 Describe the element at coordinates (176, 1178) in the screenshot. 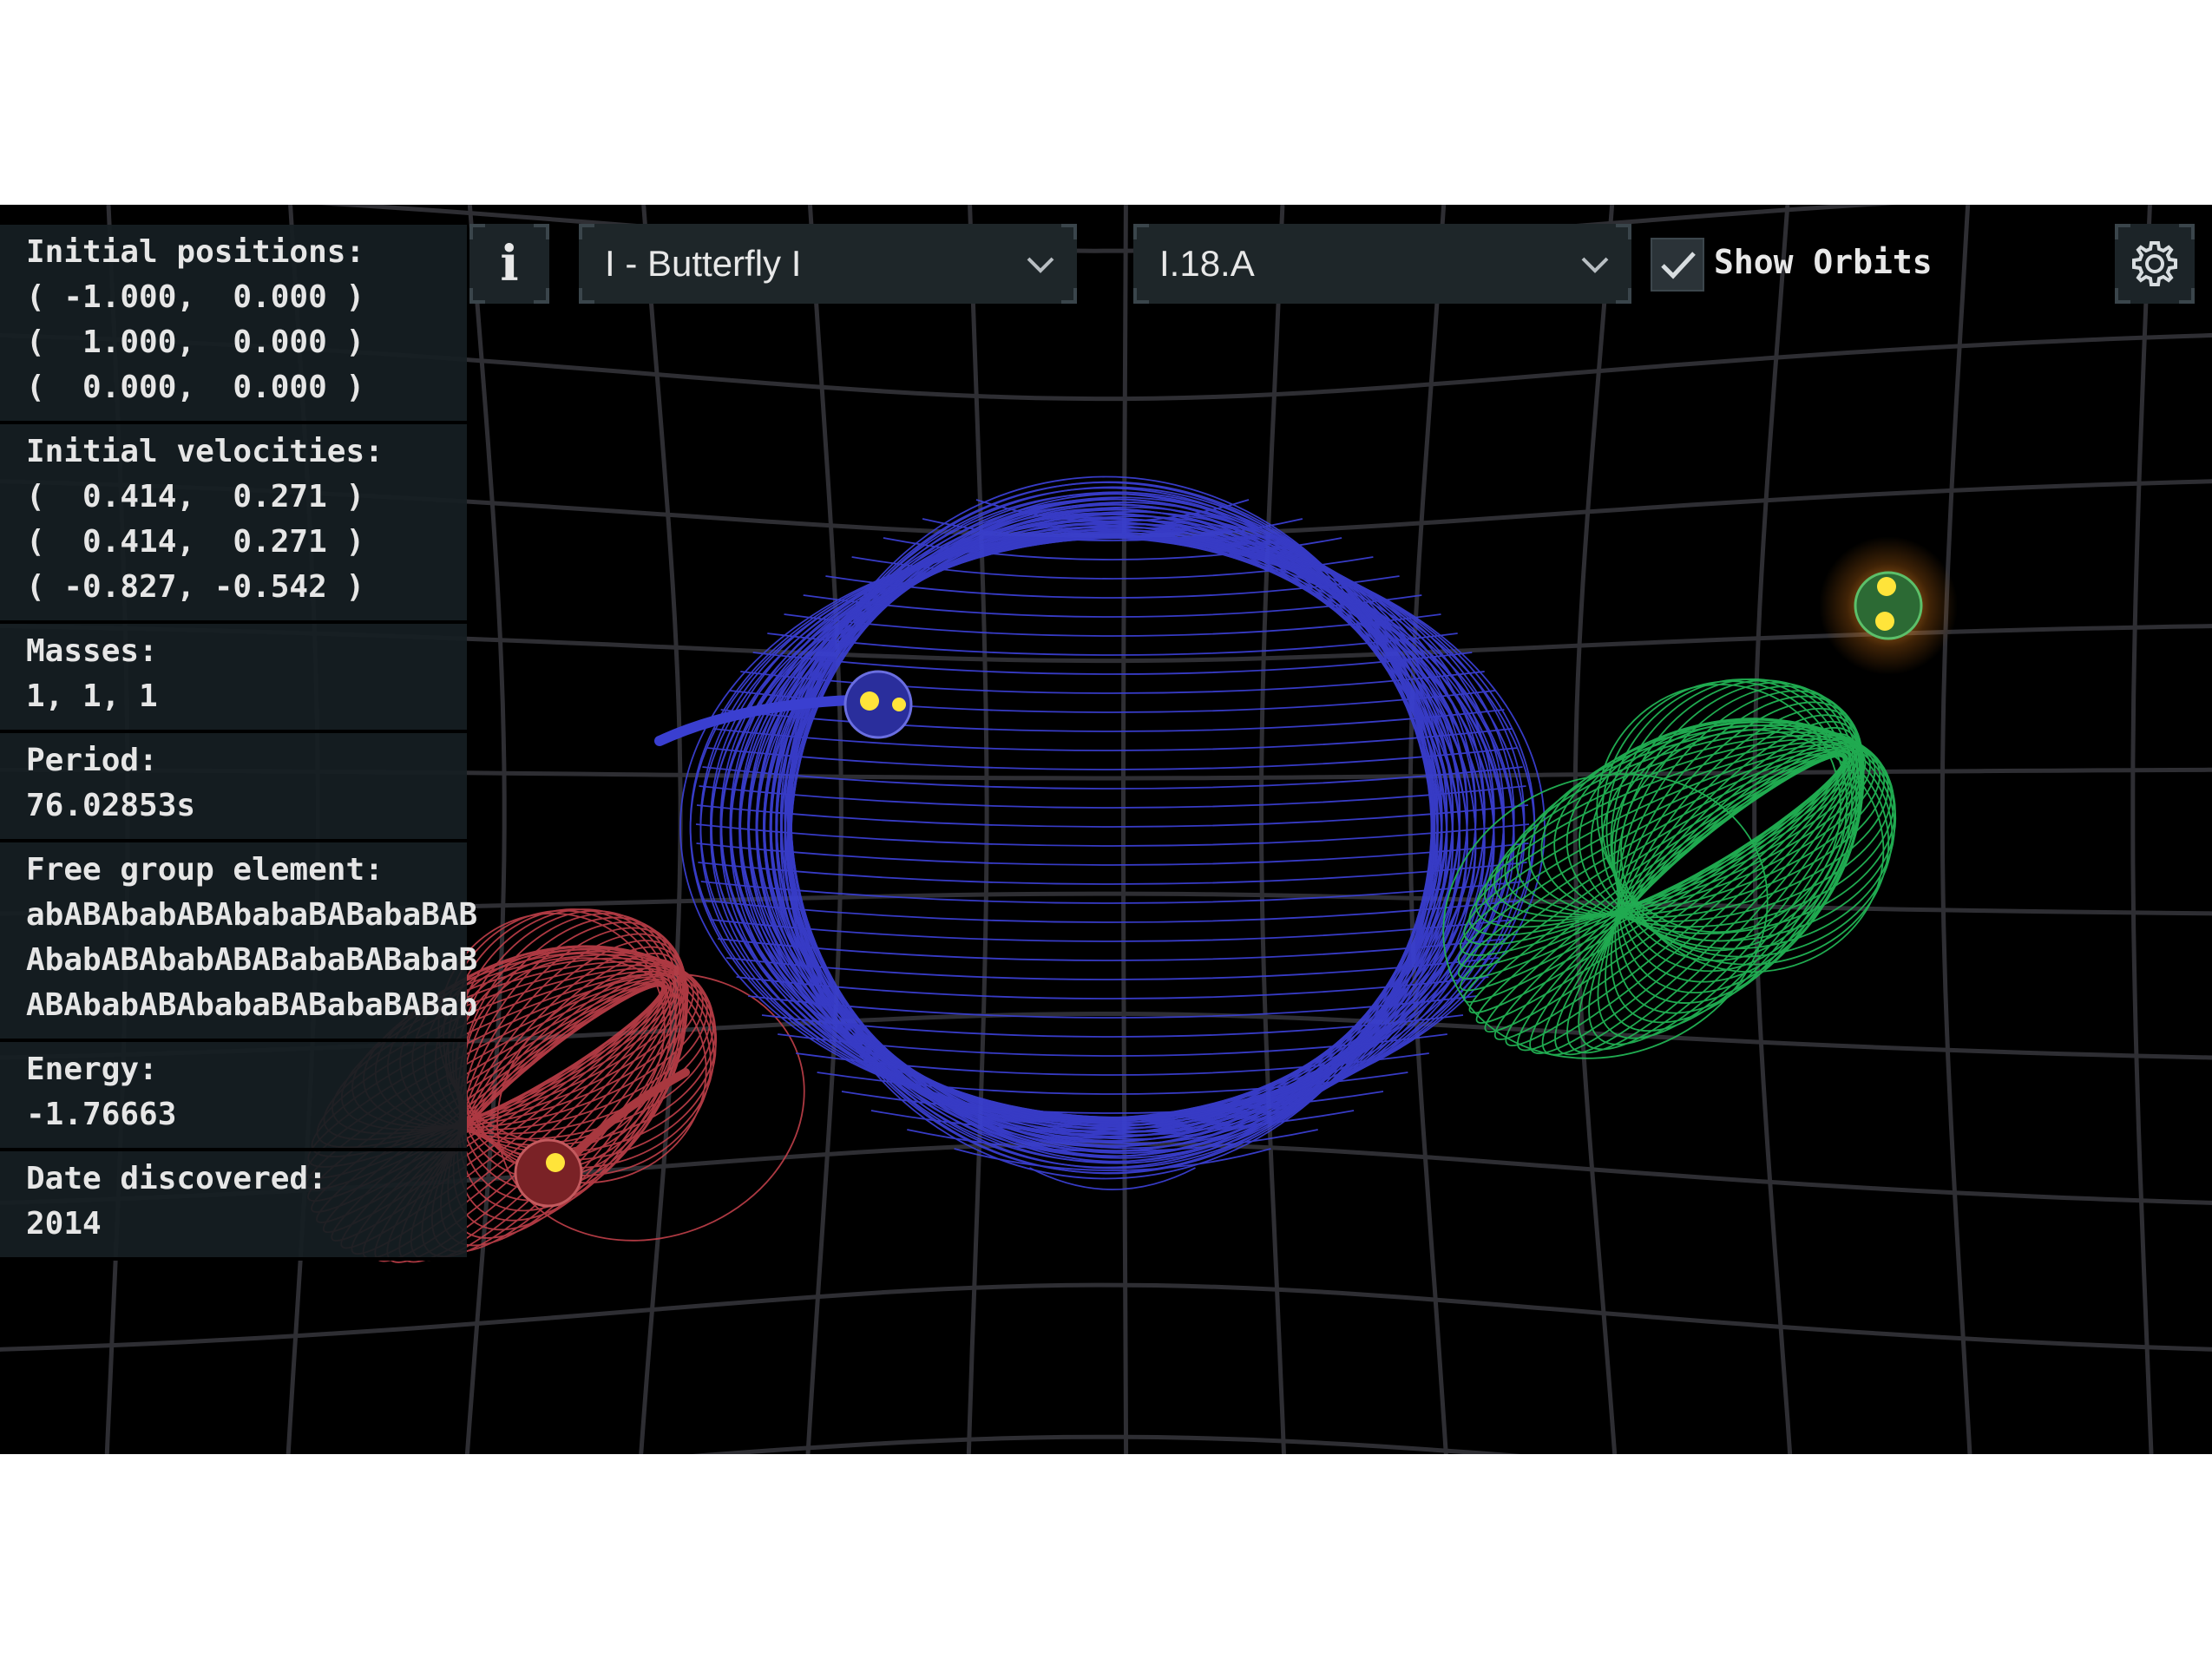

I see `date-title: Date discovered:` at that location.